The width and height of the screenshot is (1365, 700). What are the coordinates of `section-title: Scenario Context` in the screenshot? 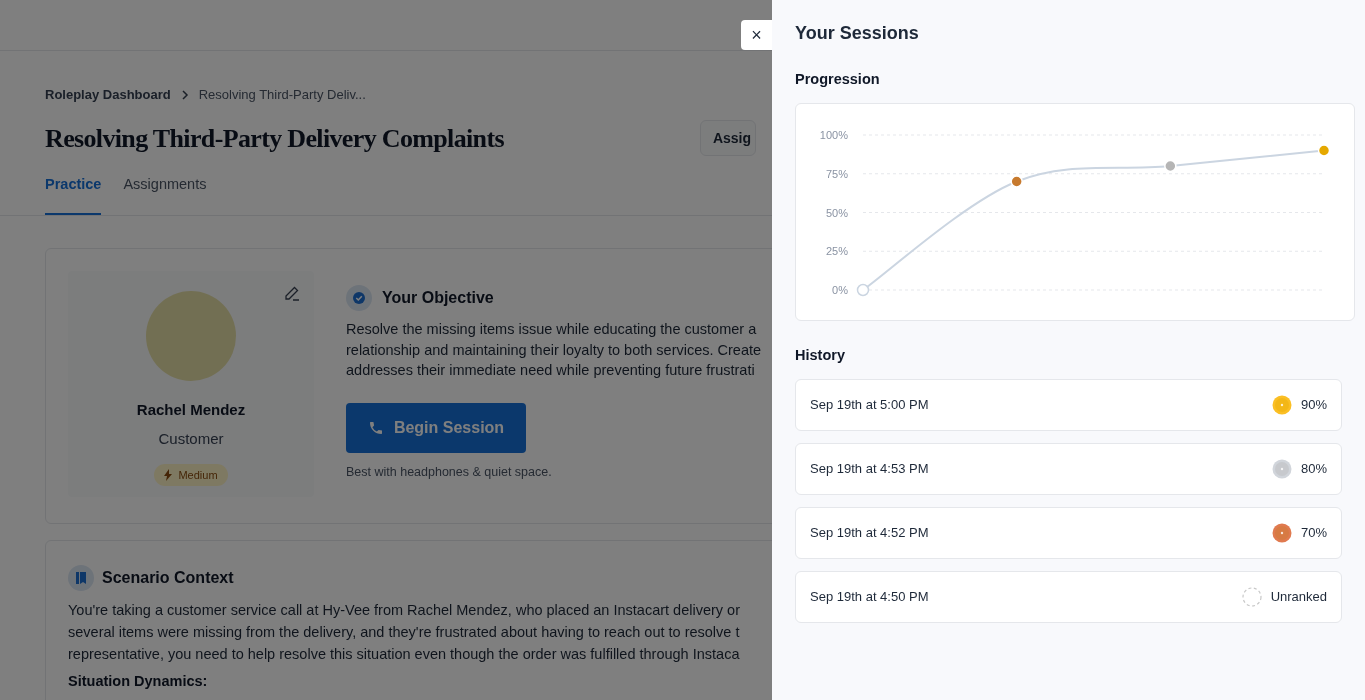 It's located at (168, 578).